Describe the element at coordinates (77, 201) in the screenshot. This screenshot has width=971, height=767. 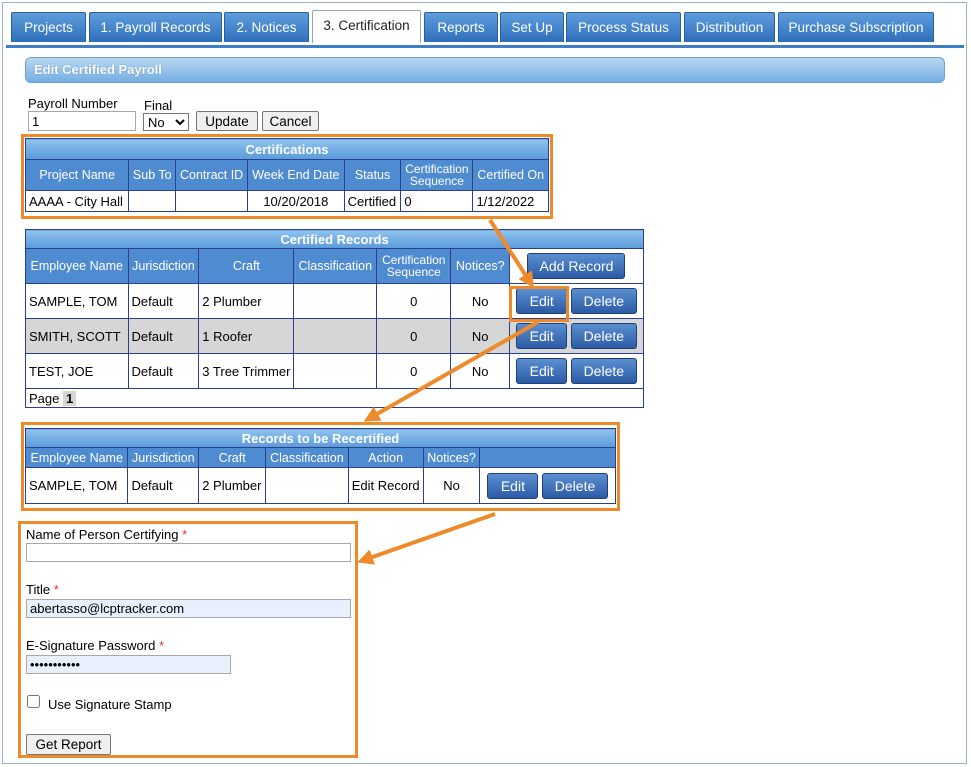
I see `cell-project-name: AAAA - City Hall` at that location.